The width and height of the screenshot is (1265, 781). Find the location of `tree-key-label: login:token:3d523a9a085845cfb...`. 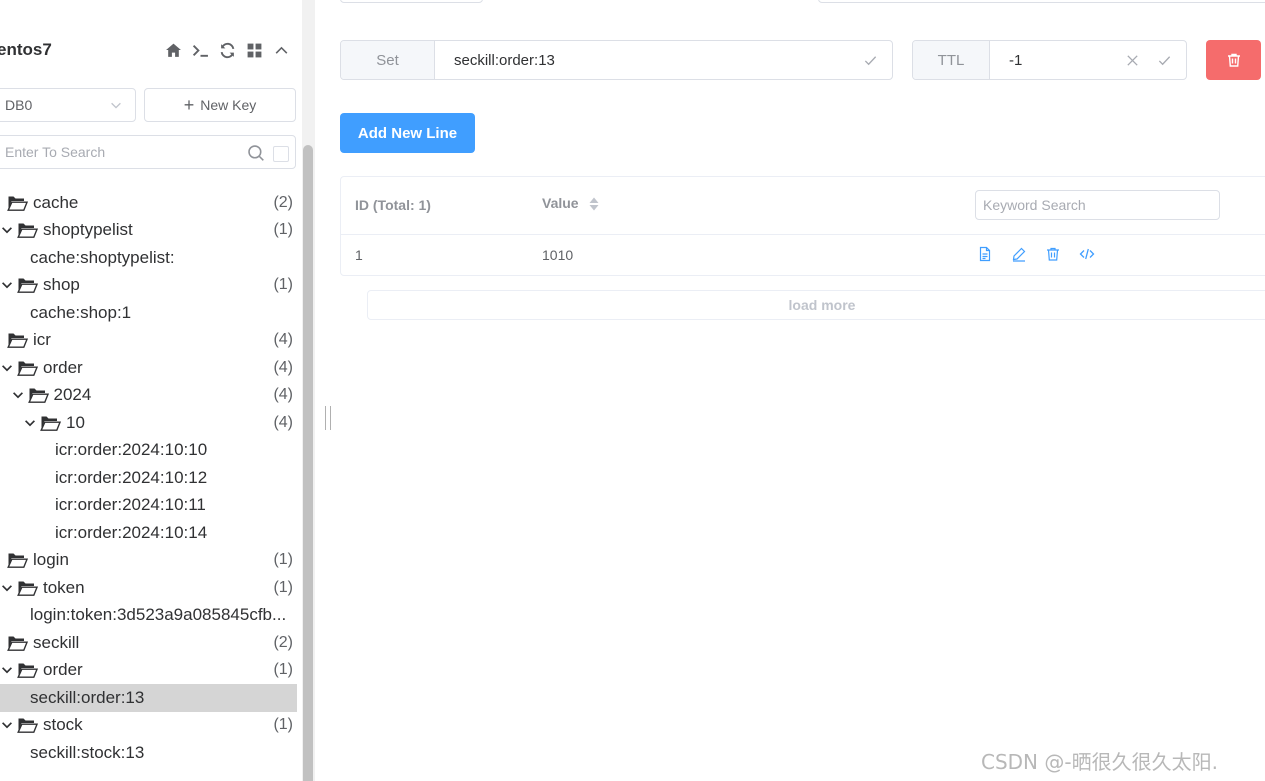

tree-key-label: login:token:3d523a9a085845cfb... is located at coordinates (158, 615).